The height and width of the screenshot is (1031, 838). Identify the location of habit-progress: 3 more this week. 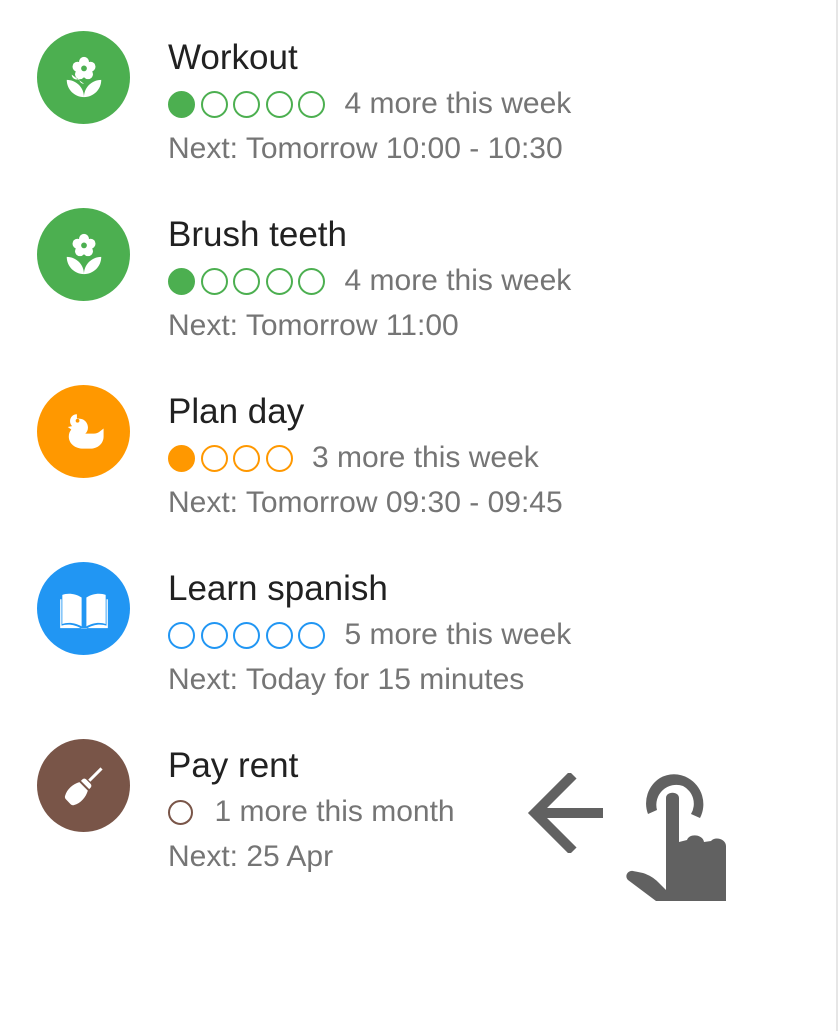
(353, 457).